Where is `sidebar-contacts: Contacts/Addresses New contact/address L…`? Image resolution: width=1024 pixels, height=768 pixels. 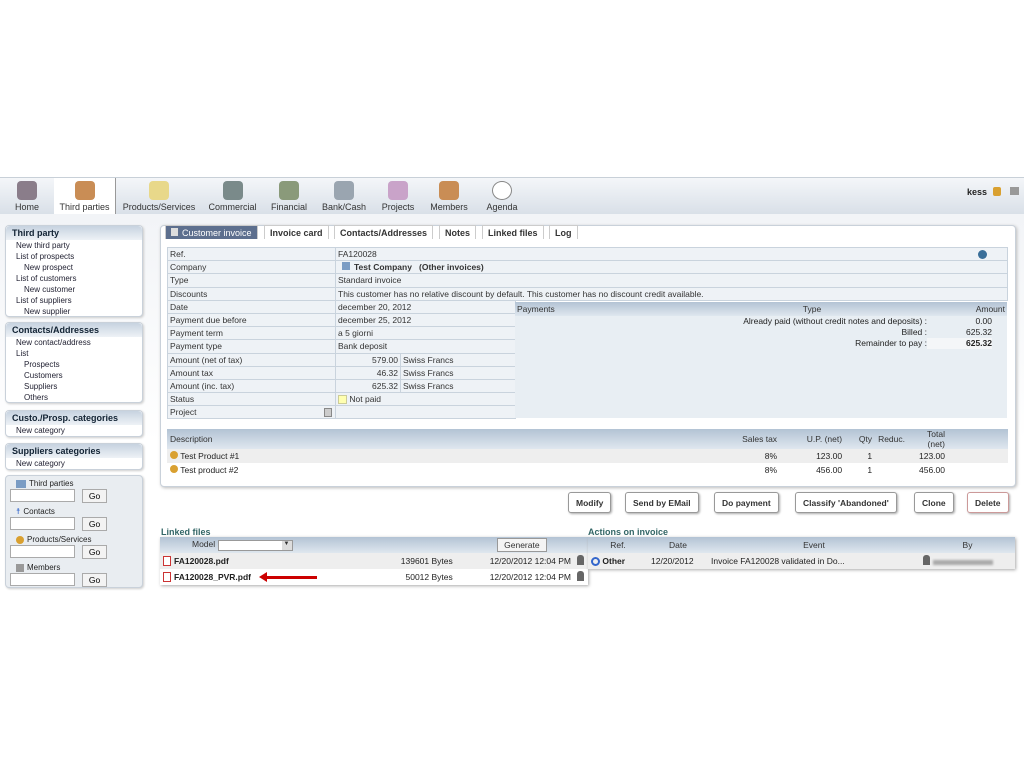
sidebar-contacts: Contacts/Addresses New contact/address L… is located at coordinates (74, 362).